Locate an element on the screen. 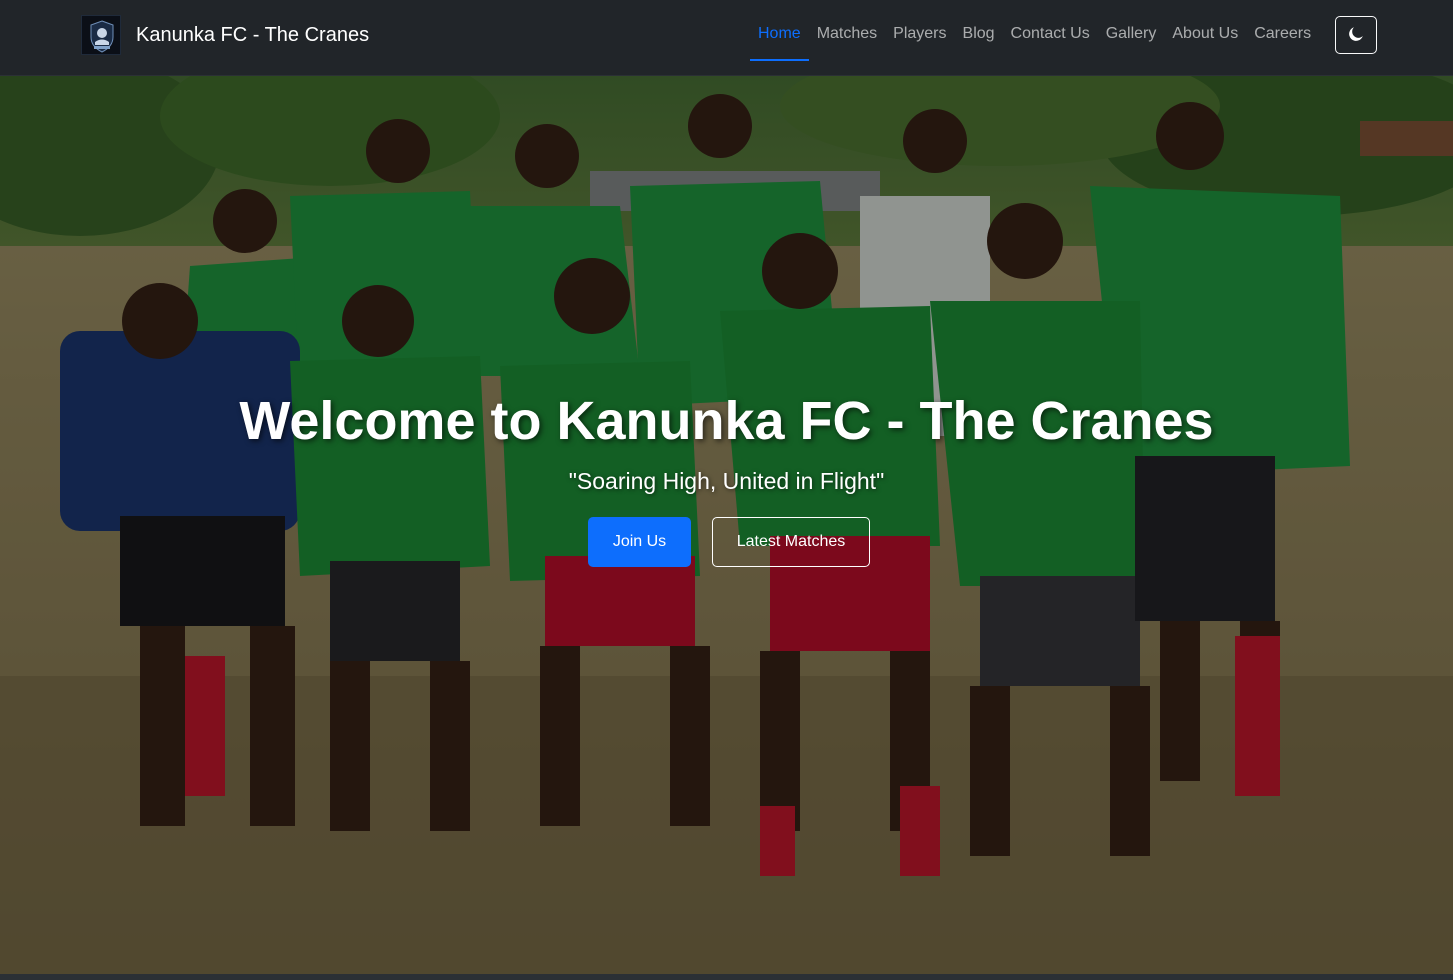 The height and width of the screenshot is (980, 1453). club-crest-icon is located at coordinates (101, 35).